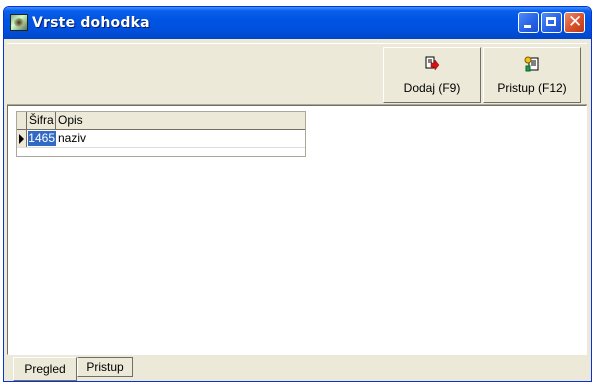  I want to click on data-grid: Šifra Opis 1465 naziv, so click(161, 134).